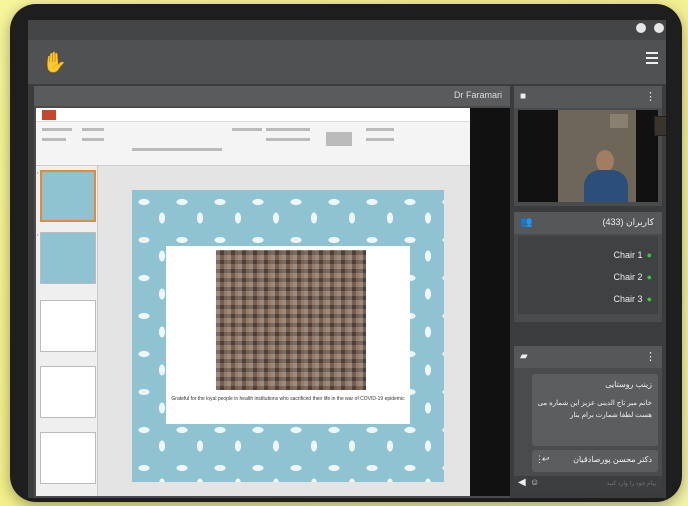  Describe the element at coordinates (605, 161) in the screenshot. I see `speaker-head` at that location.